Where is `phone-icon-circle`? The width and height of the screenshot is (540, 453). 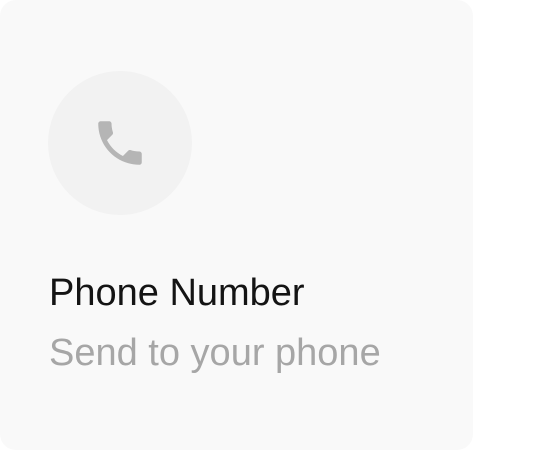
phone-icon-circle is located at coordinates (120, 143).